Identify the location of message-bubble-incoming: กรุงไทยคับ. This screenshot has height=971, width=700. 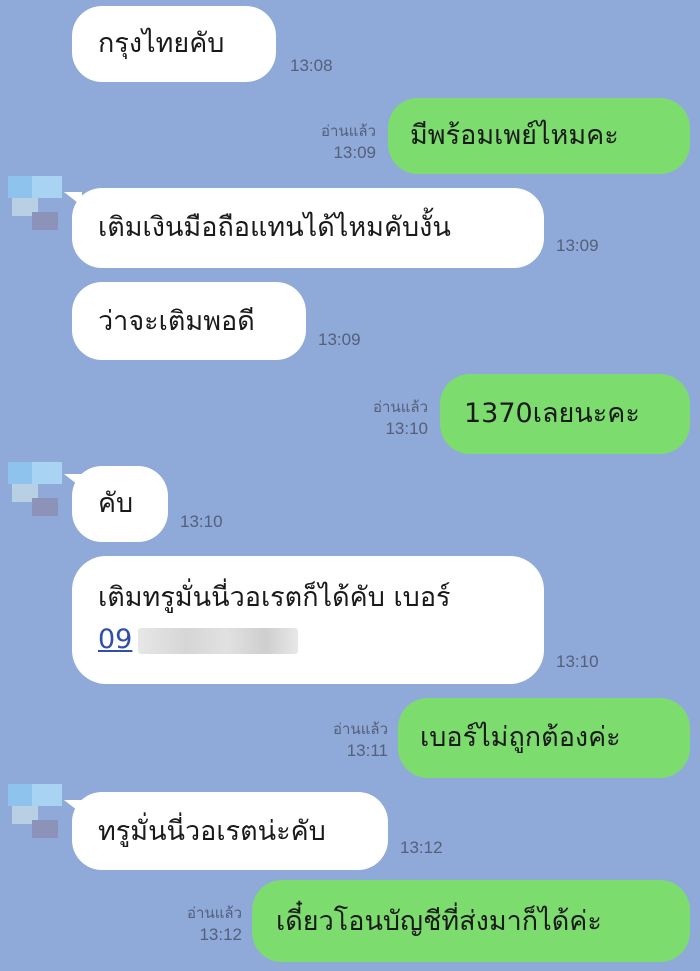
(174, 44).